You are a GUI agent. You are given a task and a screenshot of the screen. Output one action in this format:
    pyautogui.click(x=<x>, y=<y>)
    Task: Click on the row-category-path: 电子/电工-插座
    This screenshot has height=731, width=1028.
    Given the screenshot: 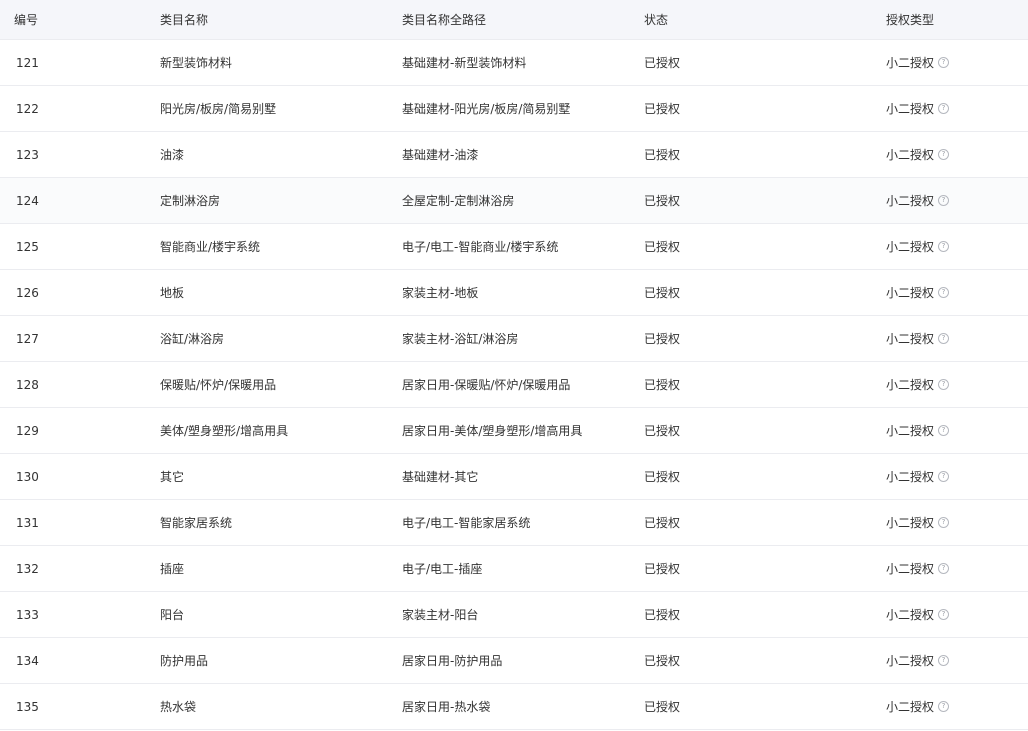 What is the action you would take?
    pyautogui.click(x=442, y=569)
    